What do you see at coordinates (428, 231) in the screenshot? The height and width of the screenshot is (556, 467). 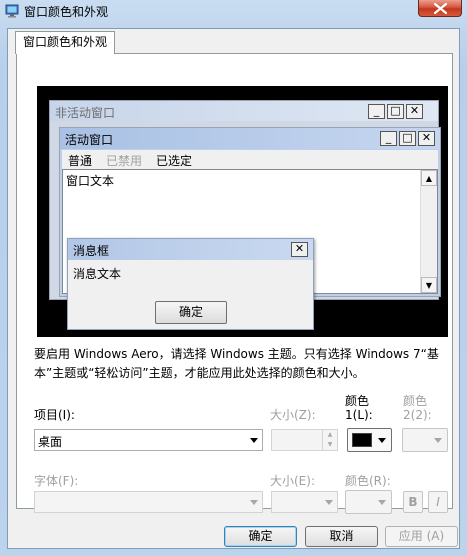 I see `preview-scrollbar: ▲ ▼` at bounding box center [428, 231].